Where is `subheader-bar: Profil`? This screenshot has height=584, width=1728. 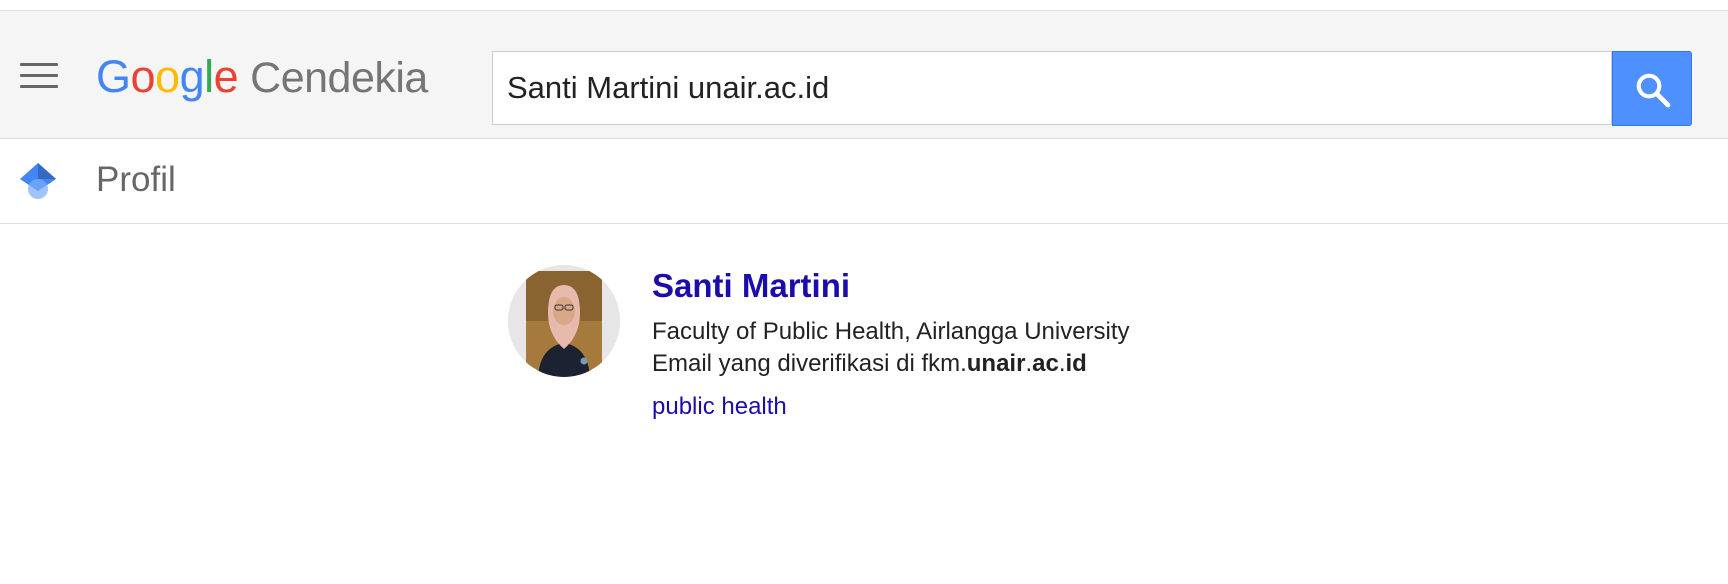 subheader-bar: Profil is located at coordinates (864, 181).